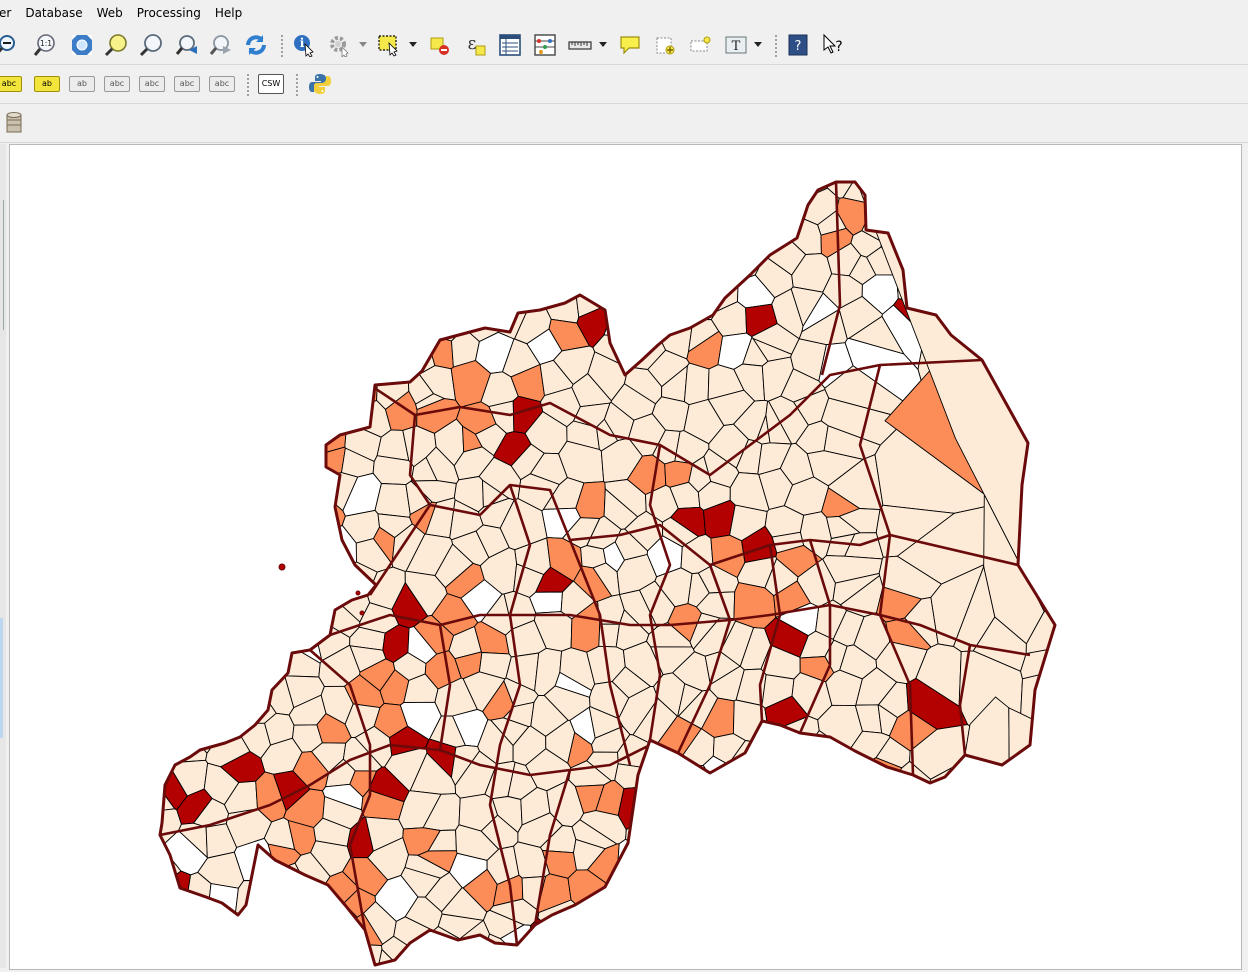 This screenshot has width=1248, height=972. Describe the element at coordinates (389, 45) in the screenshot. I see `select-features-button` at that location.